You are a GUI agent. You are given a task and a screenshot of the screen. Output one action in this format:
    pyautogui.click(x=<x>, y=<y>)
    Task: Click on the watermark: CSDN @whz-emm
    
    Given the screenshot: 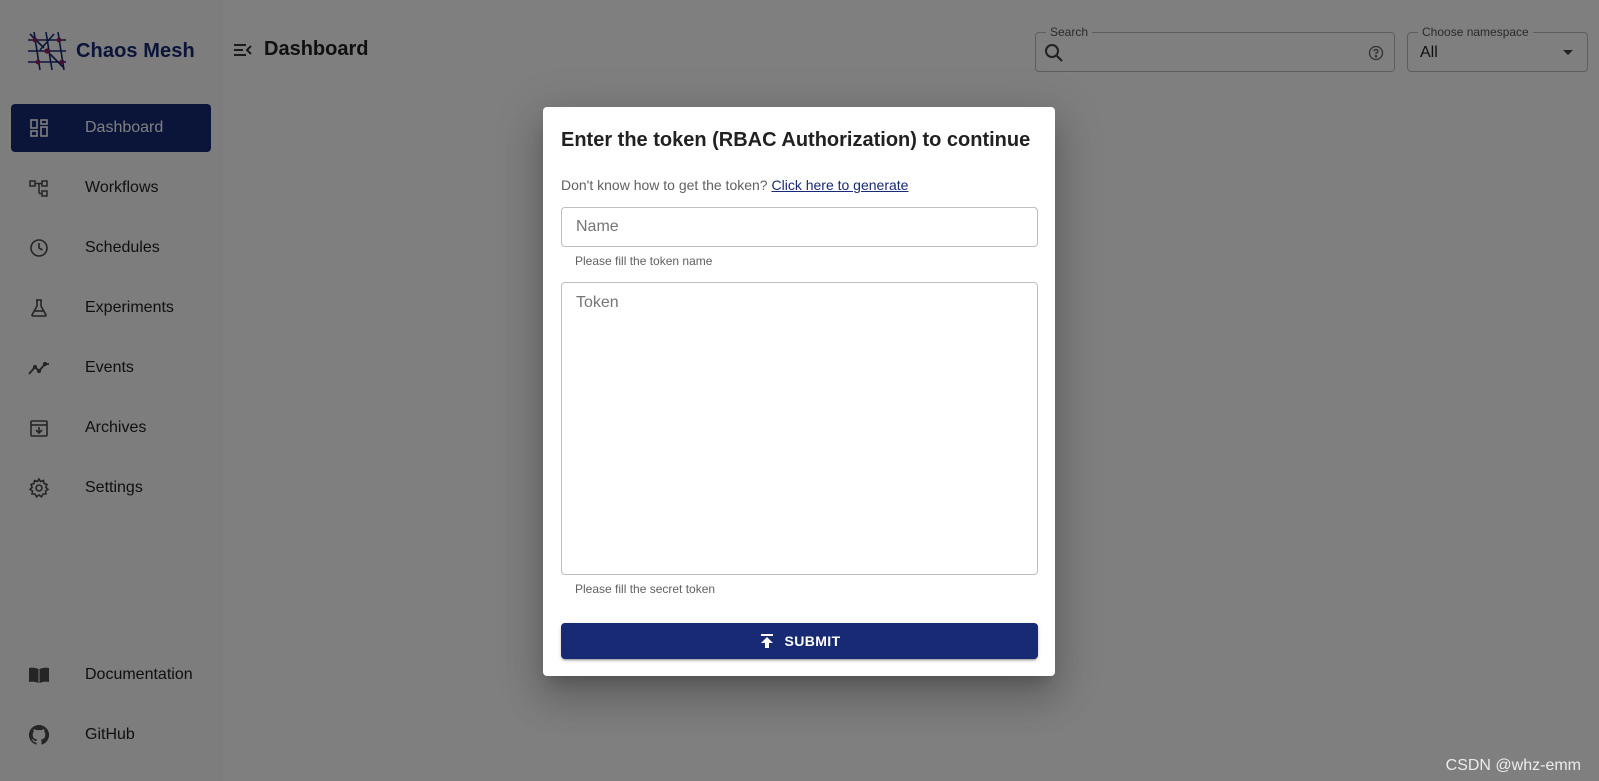 What is the action you would take?
    pyautogui.click(x=1513, y=765)
    